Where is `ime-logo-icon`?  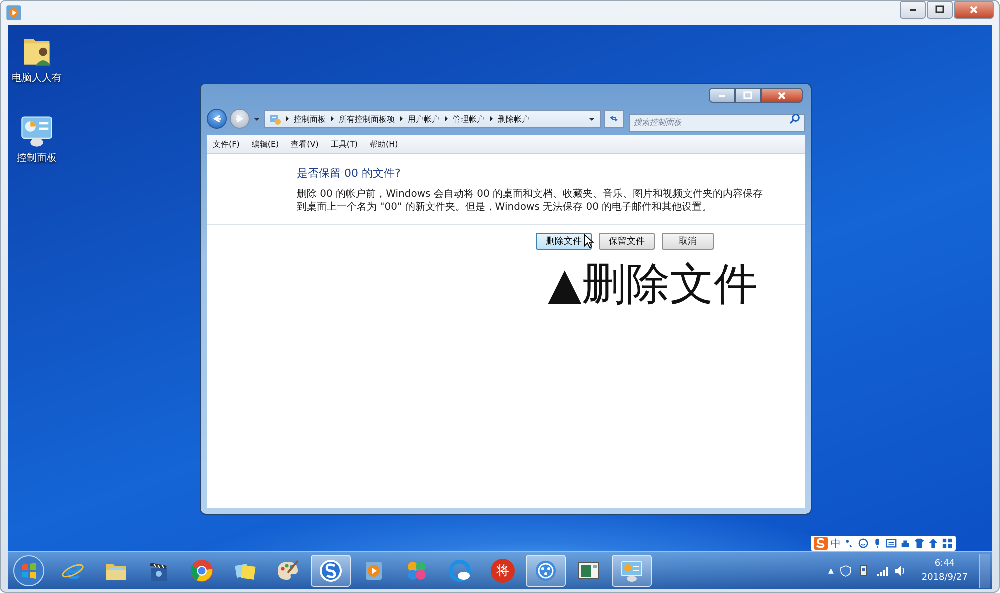 ime-logo-icon is located at coordinates (821, 543).